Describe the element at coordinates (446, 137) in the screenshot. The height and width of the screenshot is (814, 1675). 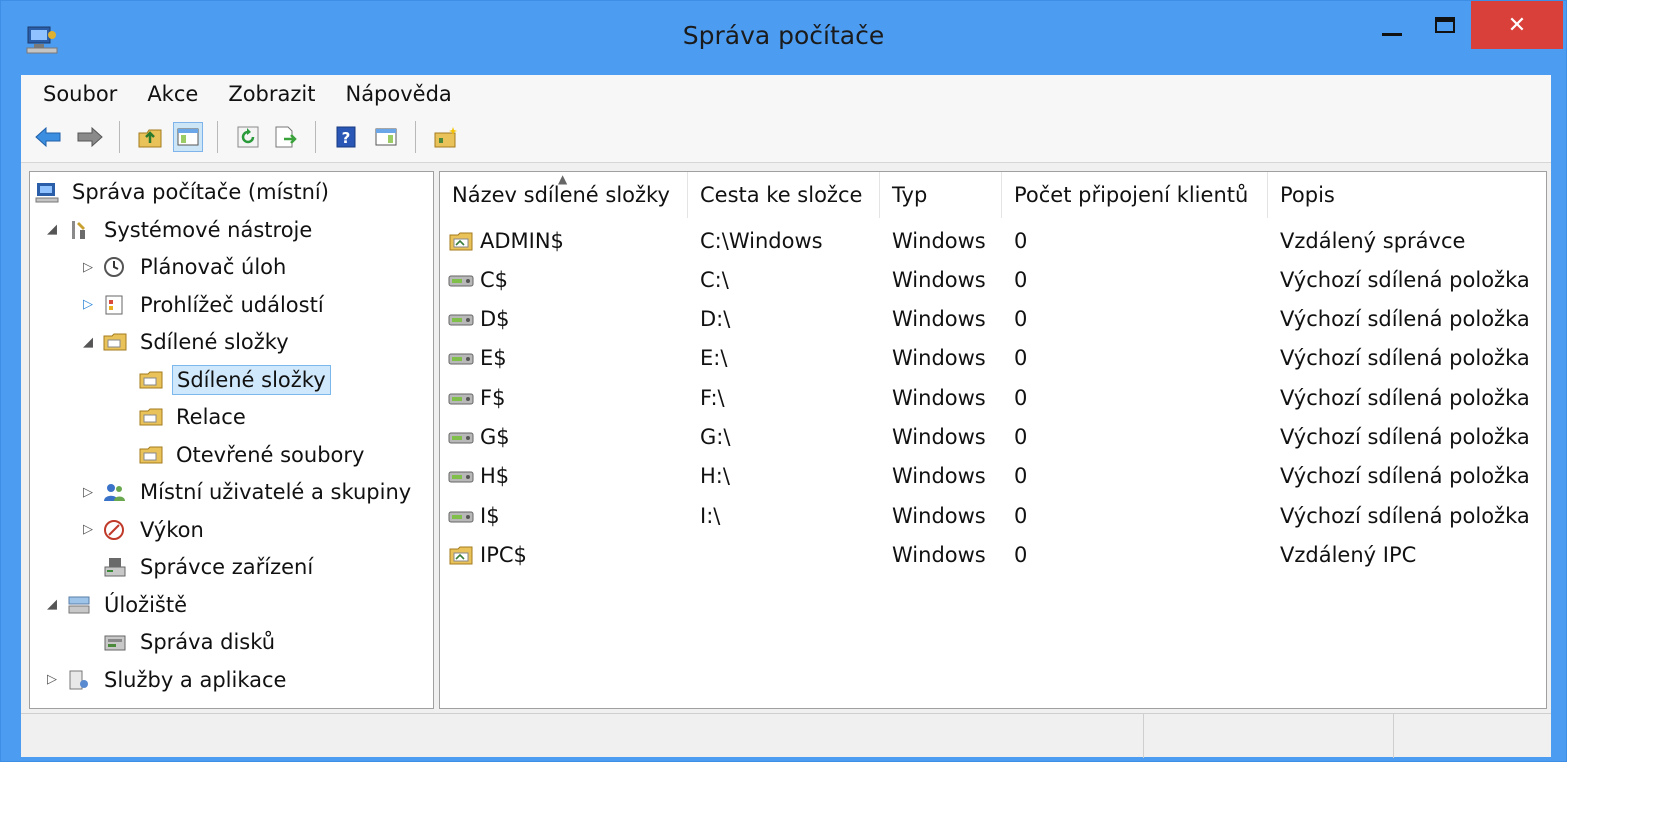
I see `new-share-button` at that location.